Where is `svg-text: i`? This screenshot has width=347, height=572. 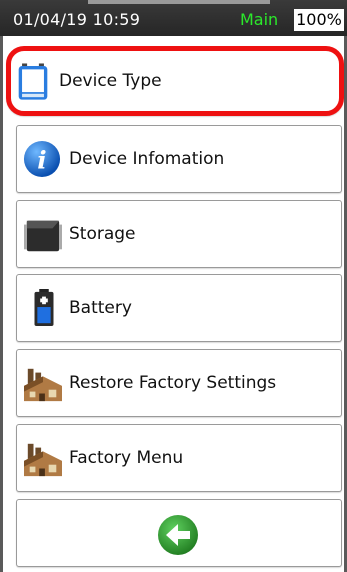 svg-text: i is located at coordinates (41, 160).